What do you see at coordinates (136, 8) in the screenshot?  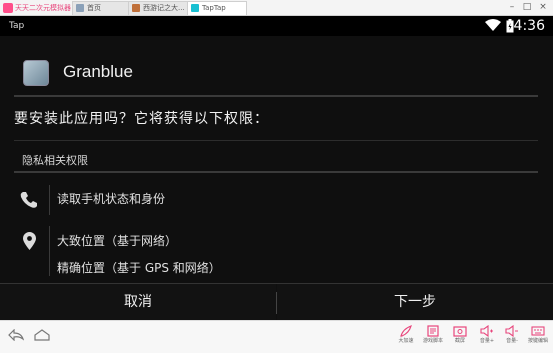 I see `game-icon` at bounding box center [136, 8].